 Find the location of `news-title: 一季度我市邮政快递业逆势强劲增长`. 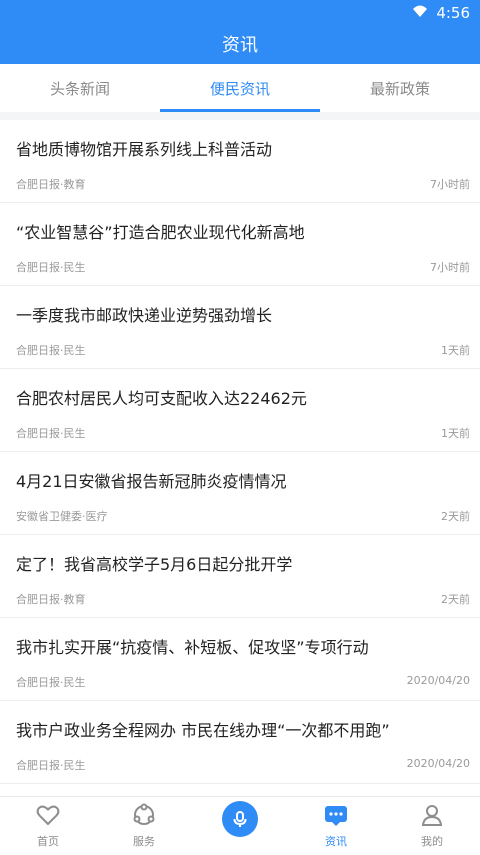

news-title: 一季度我市邮政快递业逆势强劲增长 is located at coordinates (144, 315).